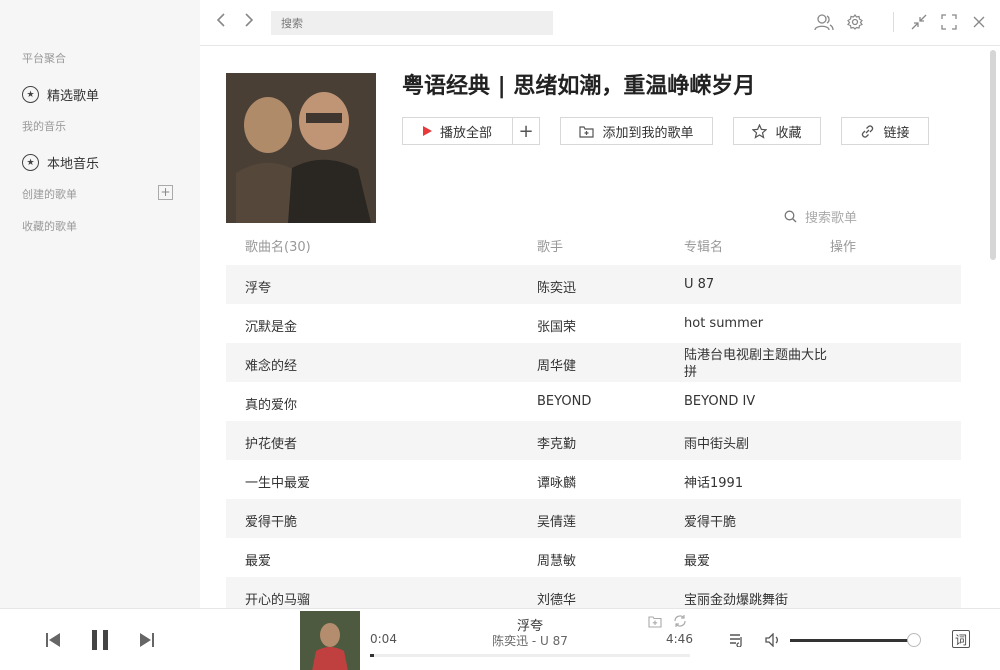  I want to click on add-to-my-playlist-button: 添加到我的歌单, so click(636, 131).